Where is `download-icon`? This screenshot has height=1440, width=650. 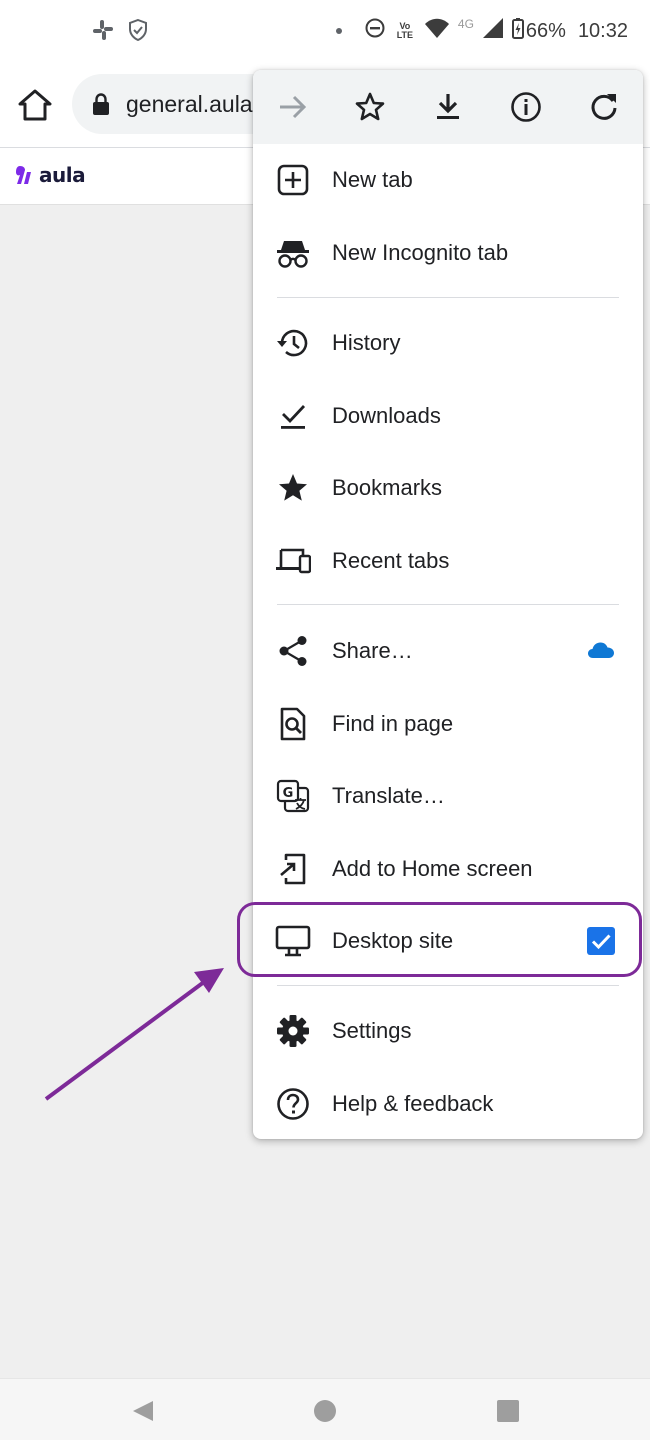 download-icon is located at coordinates (448, 107).